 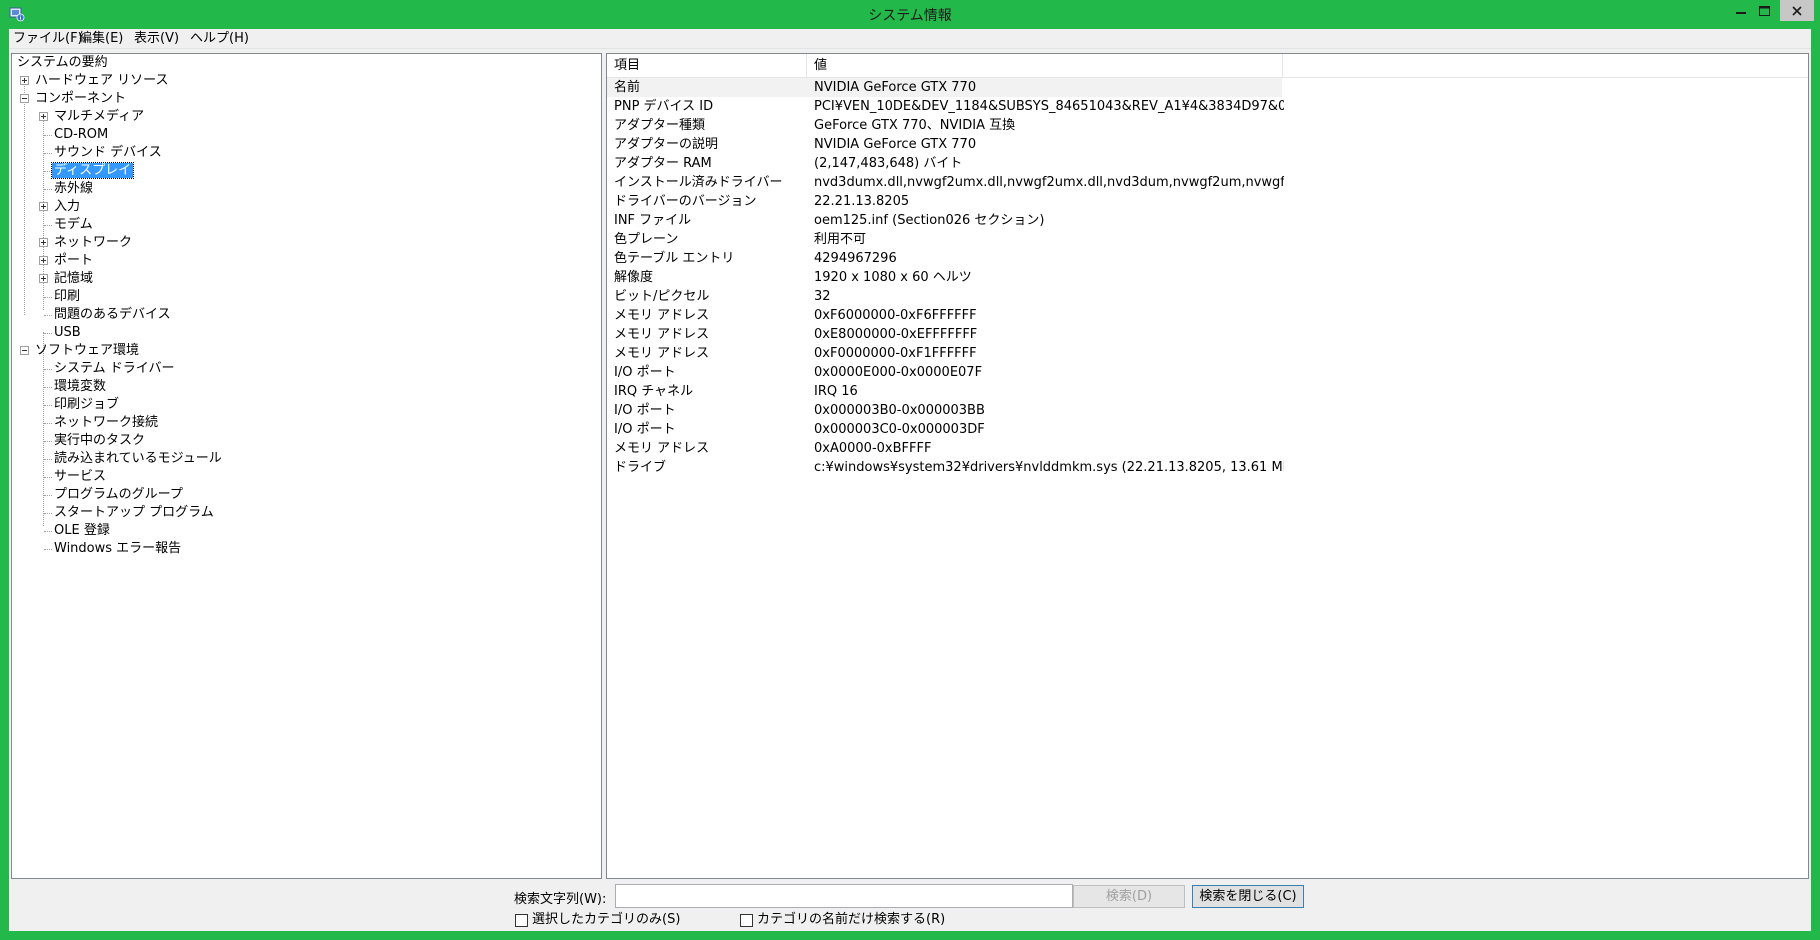 What do you see at coordinates (521, 920) in the screenshot?
I see `selected-category-only-checkbox` at bounding box center [521, 920].